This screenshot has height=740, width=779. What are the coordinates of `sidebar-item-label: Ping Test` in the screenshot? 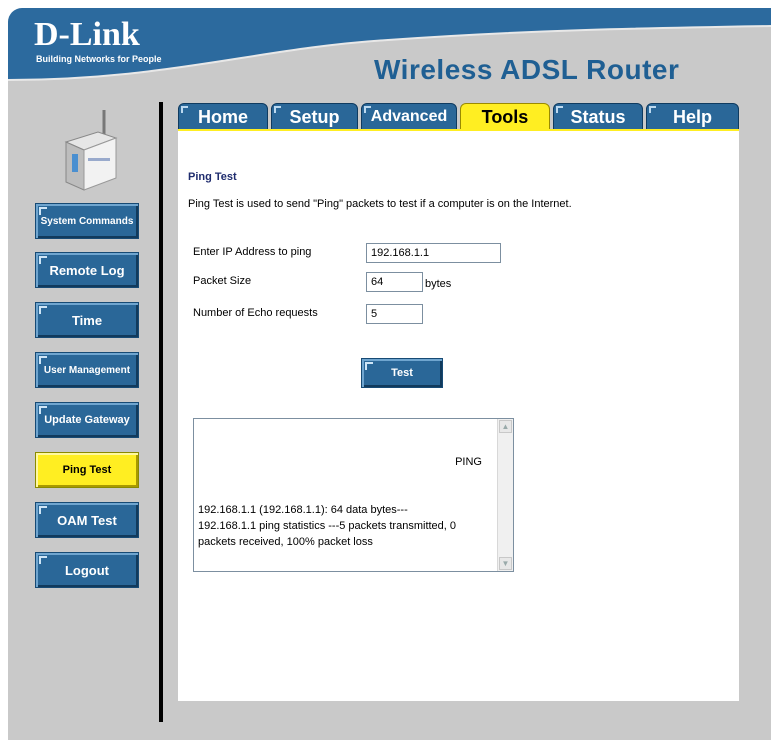 It's located at (87, 470).